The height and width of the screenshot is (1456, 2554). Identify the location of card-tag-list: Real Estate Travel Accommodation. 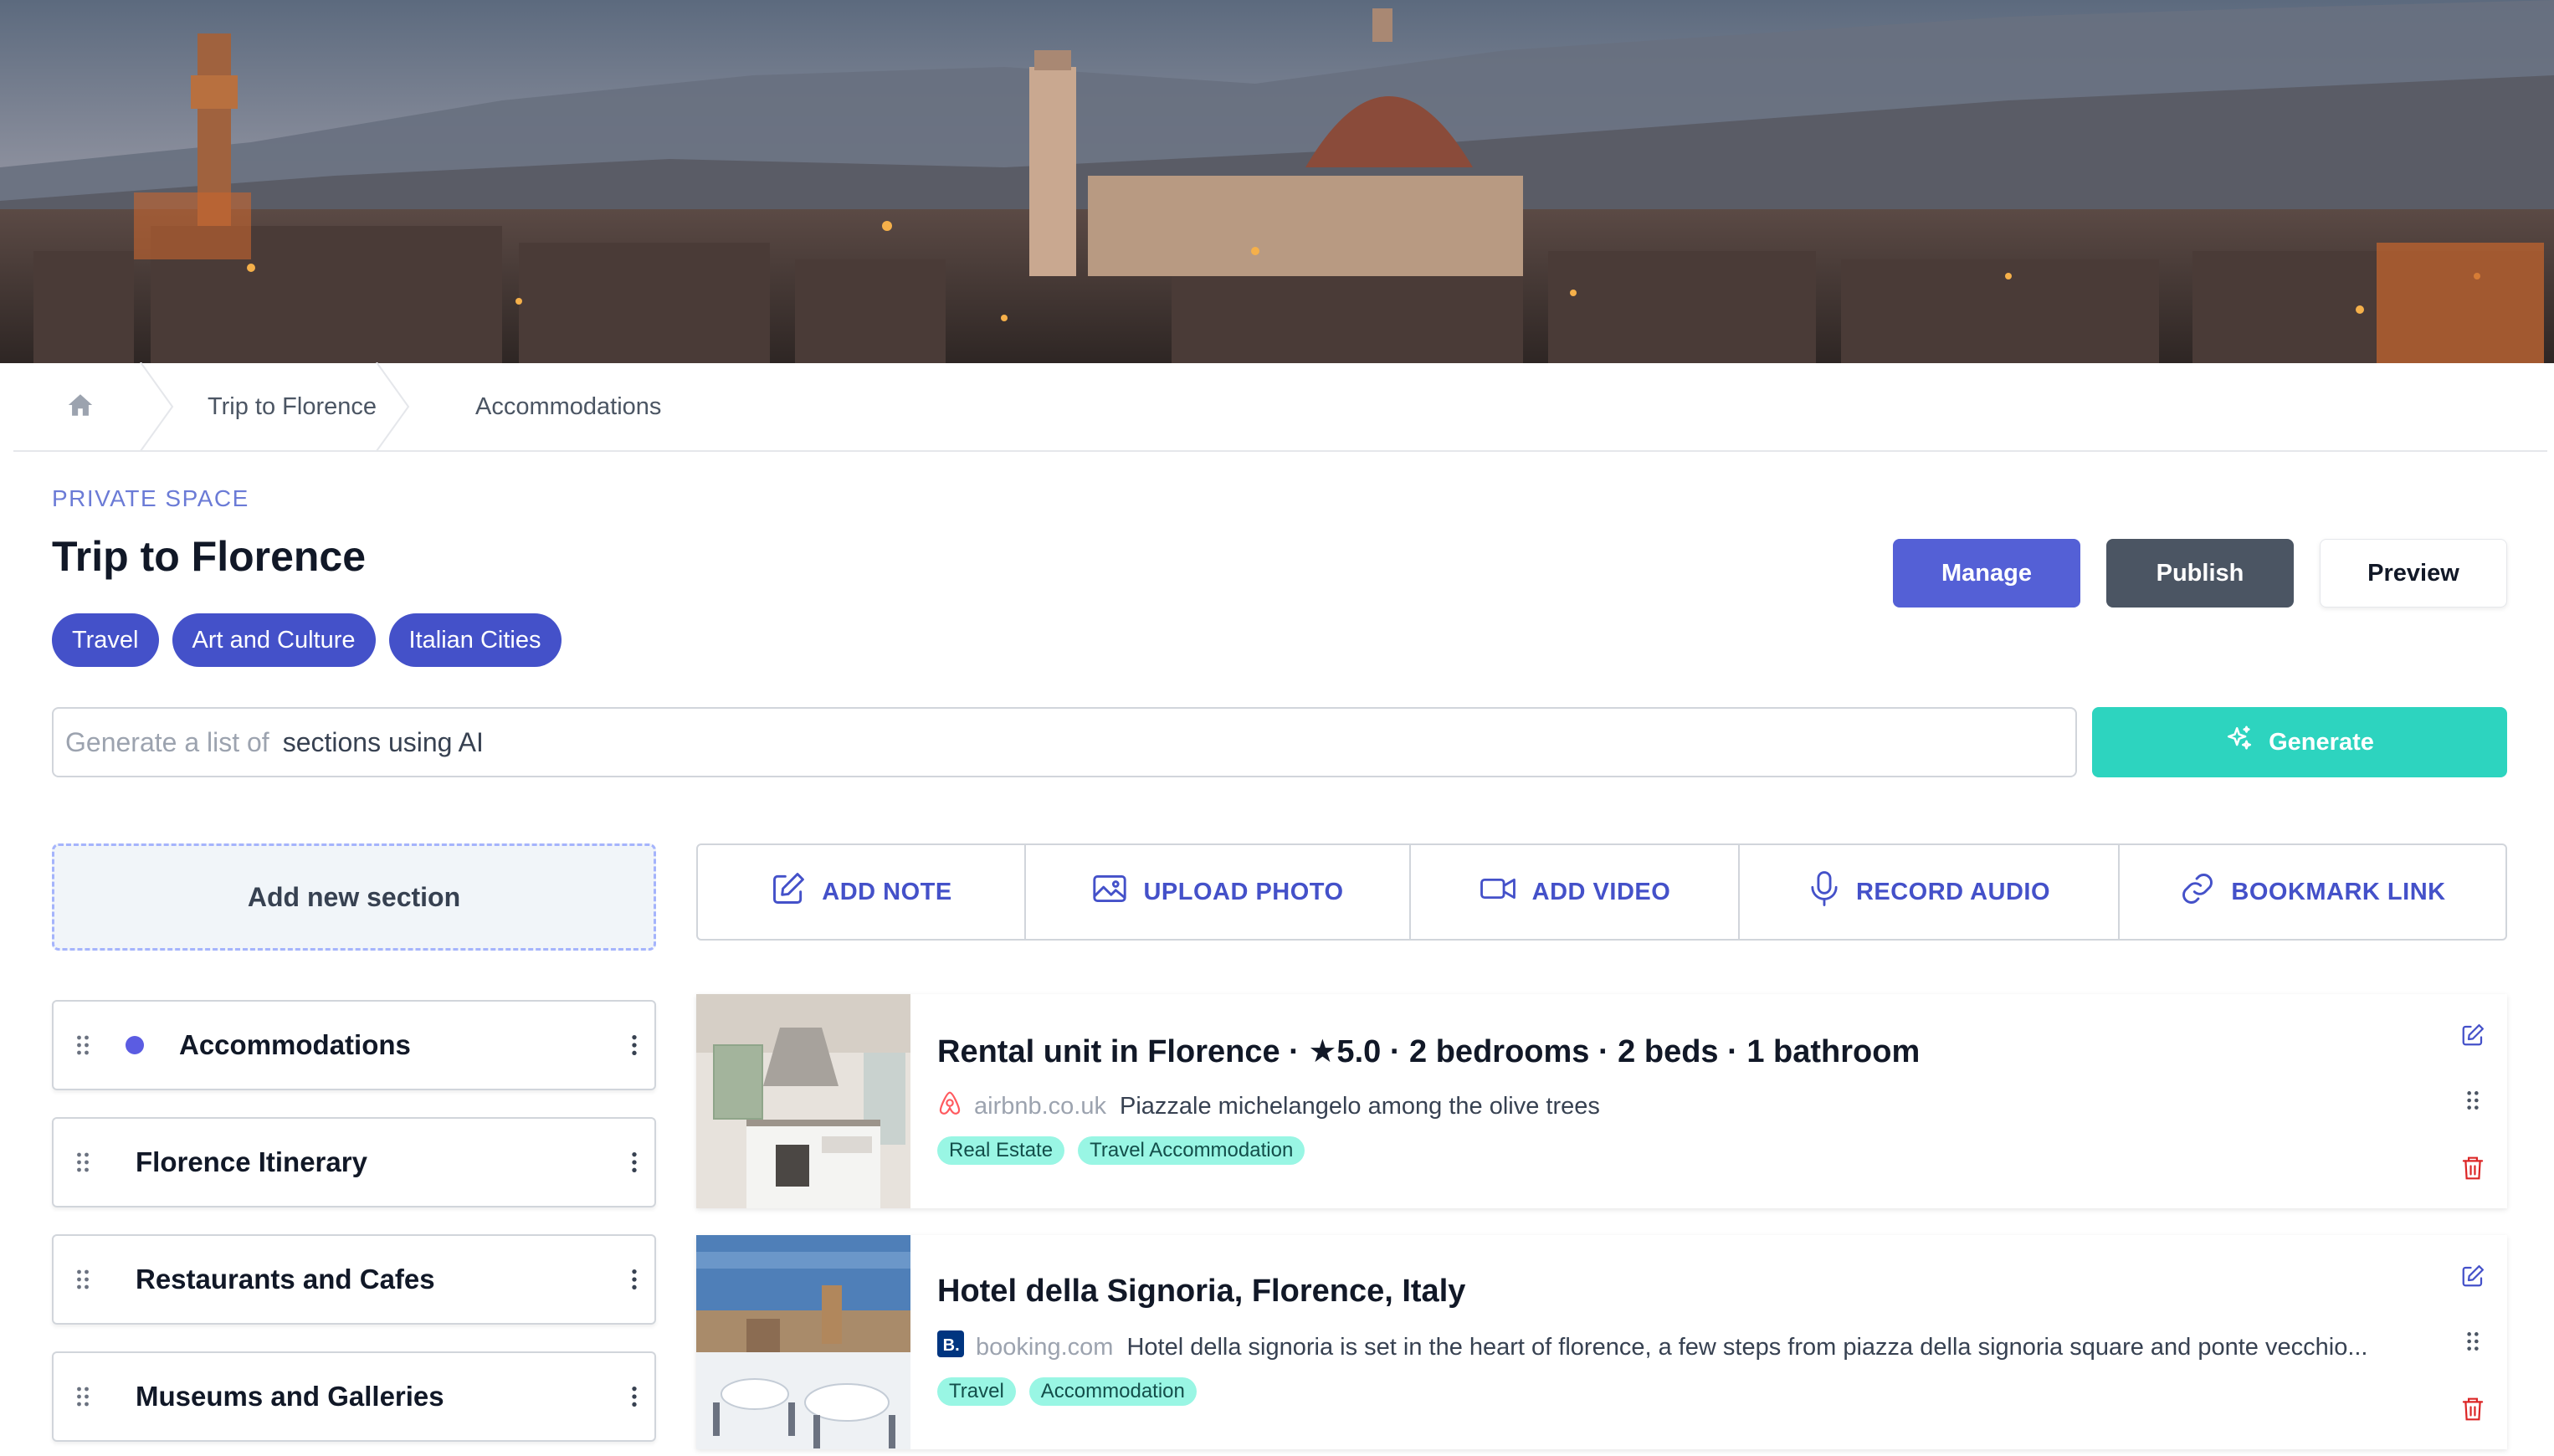
(1121, 1150).